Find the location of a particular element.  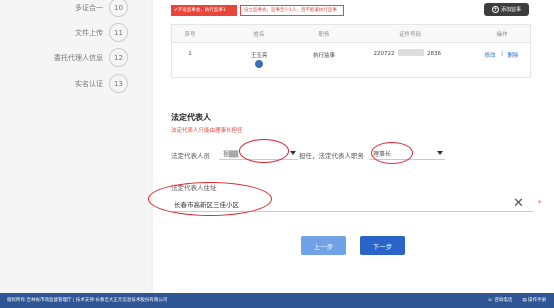

step-number: 13 is located at coordinates (118, 83).